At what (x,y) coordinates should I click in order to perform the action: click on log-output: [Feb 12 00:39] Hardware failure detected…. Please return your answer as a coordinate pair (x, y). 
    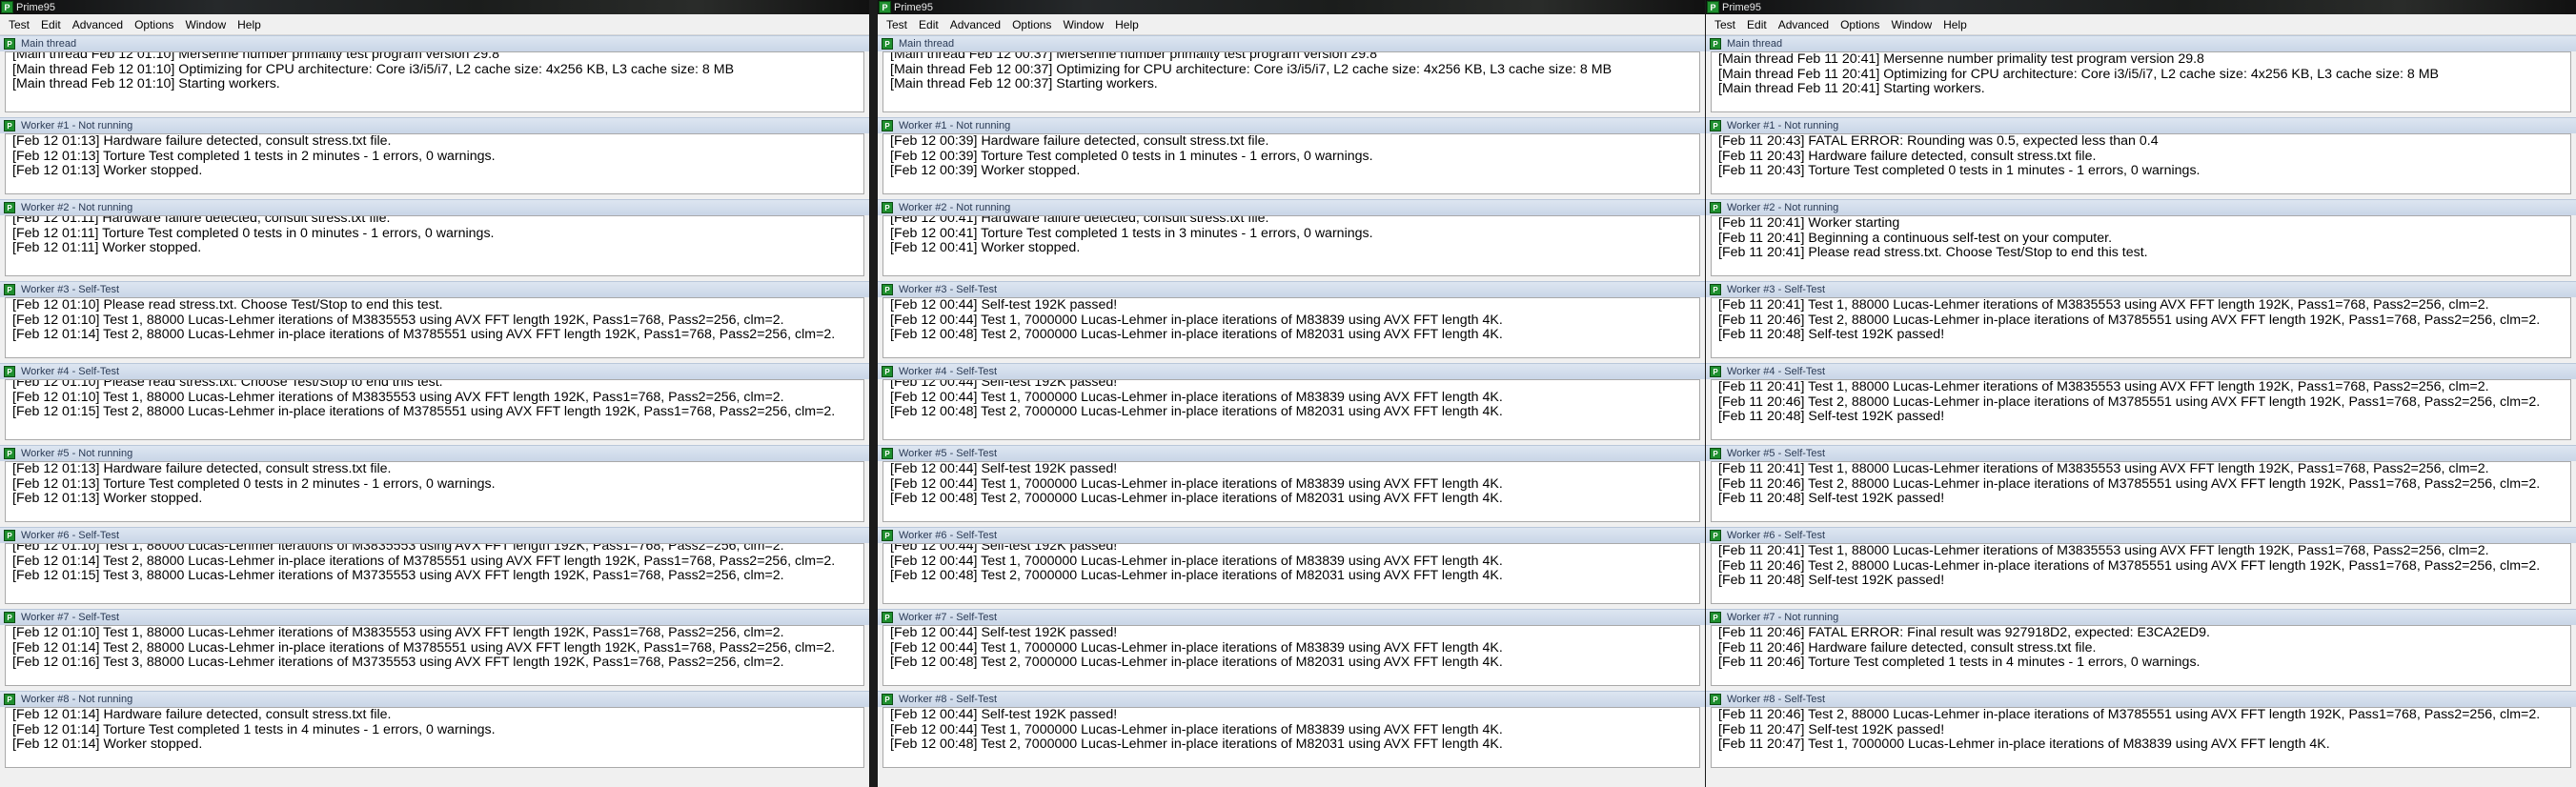
    Looking at the image, I should click on (1291, 163).